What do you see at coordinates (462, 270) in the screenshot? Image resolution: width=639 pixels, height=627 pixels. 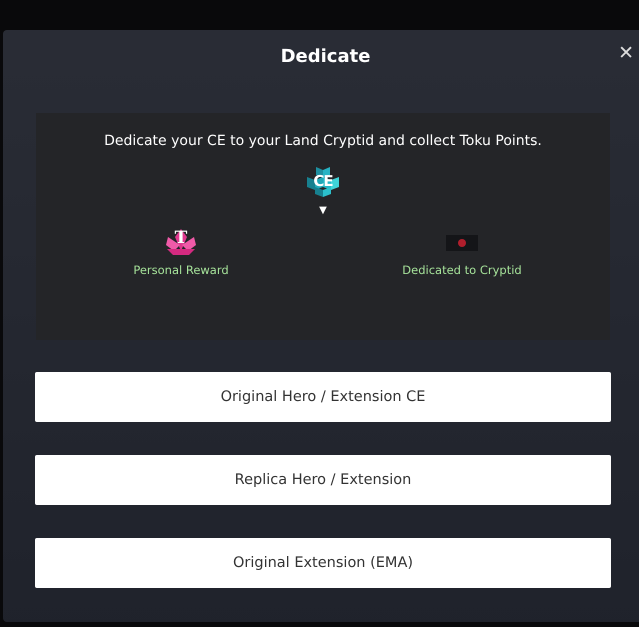 I see `target-label: Dedicated to Cryptid` at bounding box center [462, 270].